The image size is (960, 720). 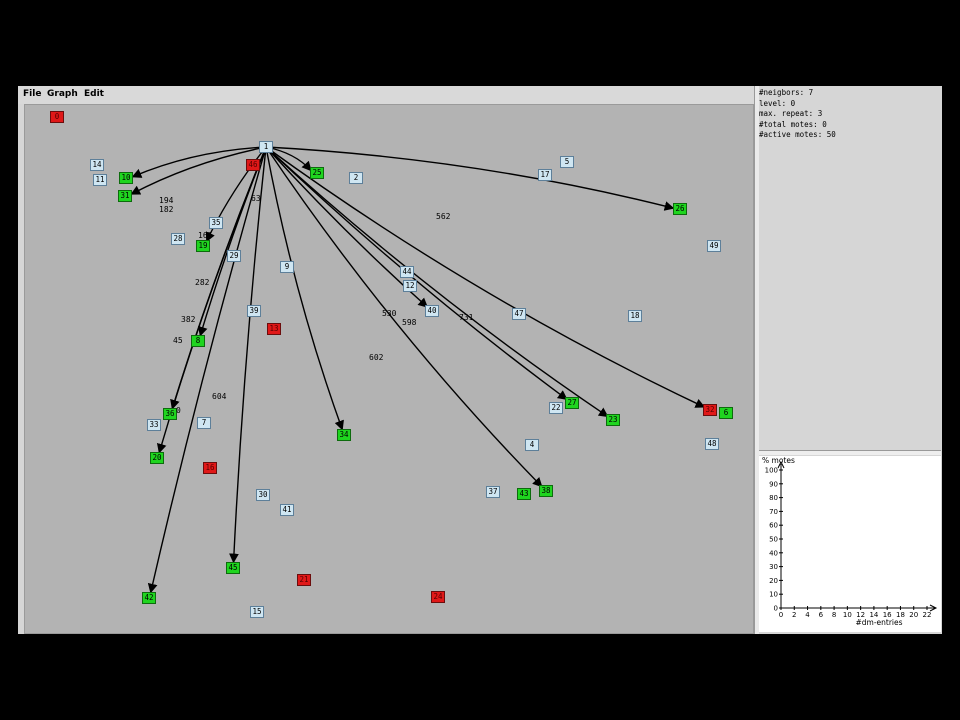 I want to click on horizontal-splitter, so click(x=850, y=452).